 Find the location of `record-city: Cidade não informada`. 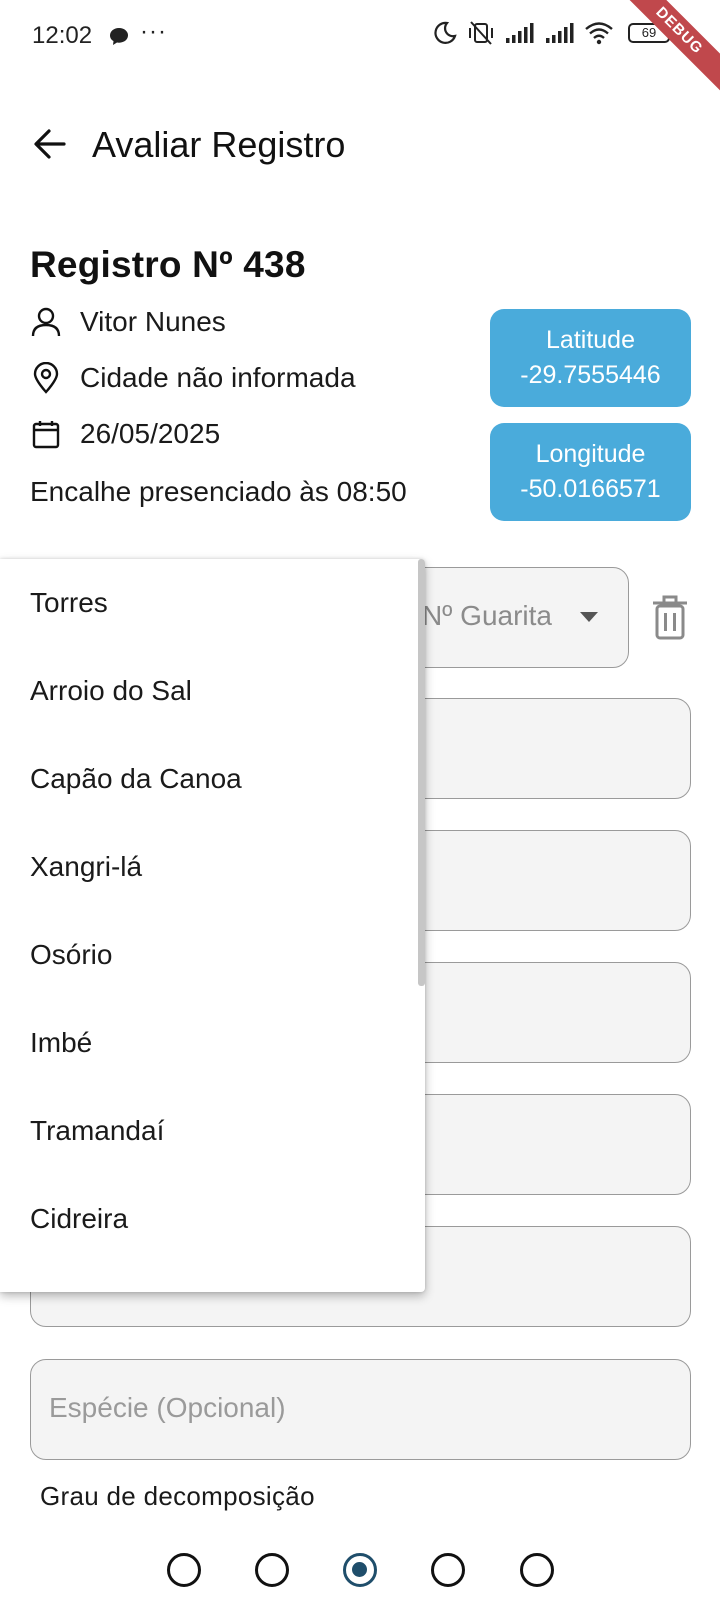

record-city: Cidade não informada is located at coordinates (193, 378).